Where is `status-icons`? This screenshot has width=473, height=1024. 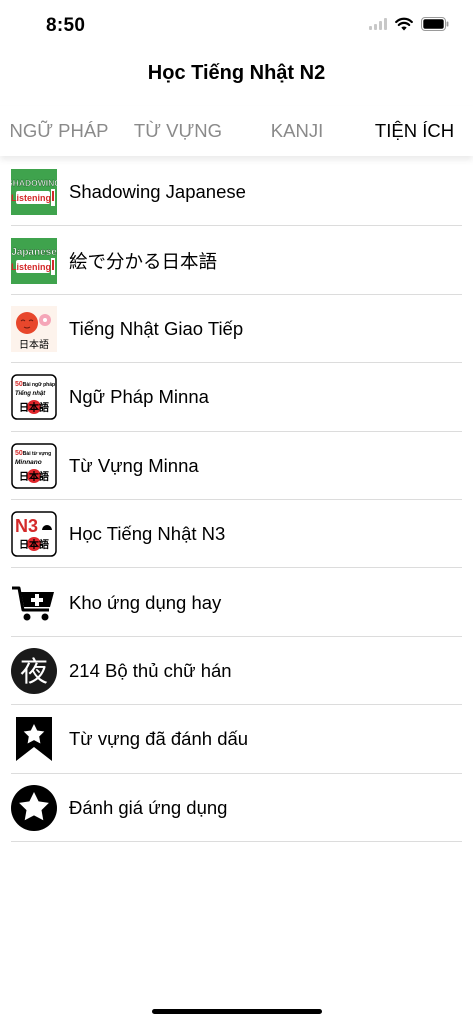 status-icons is located at coordinates (409, 24).